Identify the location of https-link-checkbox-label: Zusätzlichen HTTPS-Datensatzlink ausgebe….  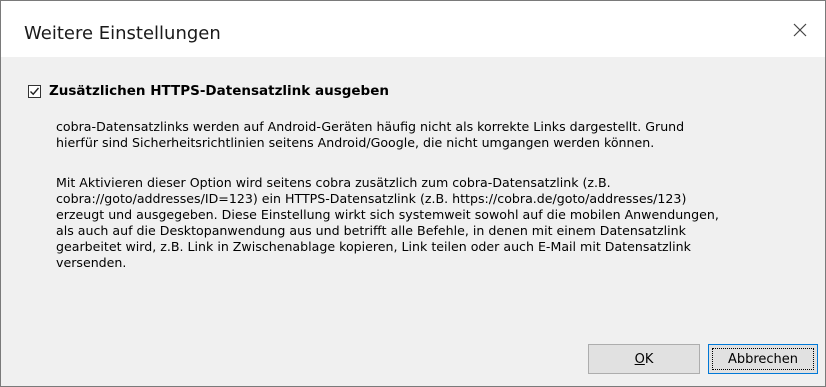
(219, 91).